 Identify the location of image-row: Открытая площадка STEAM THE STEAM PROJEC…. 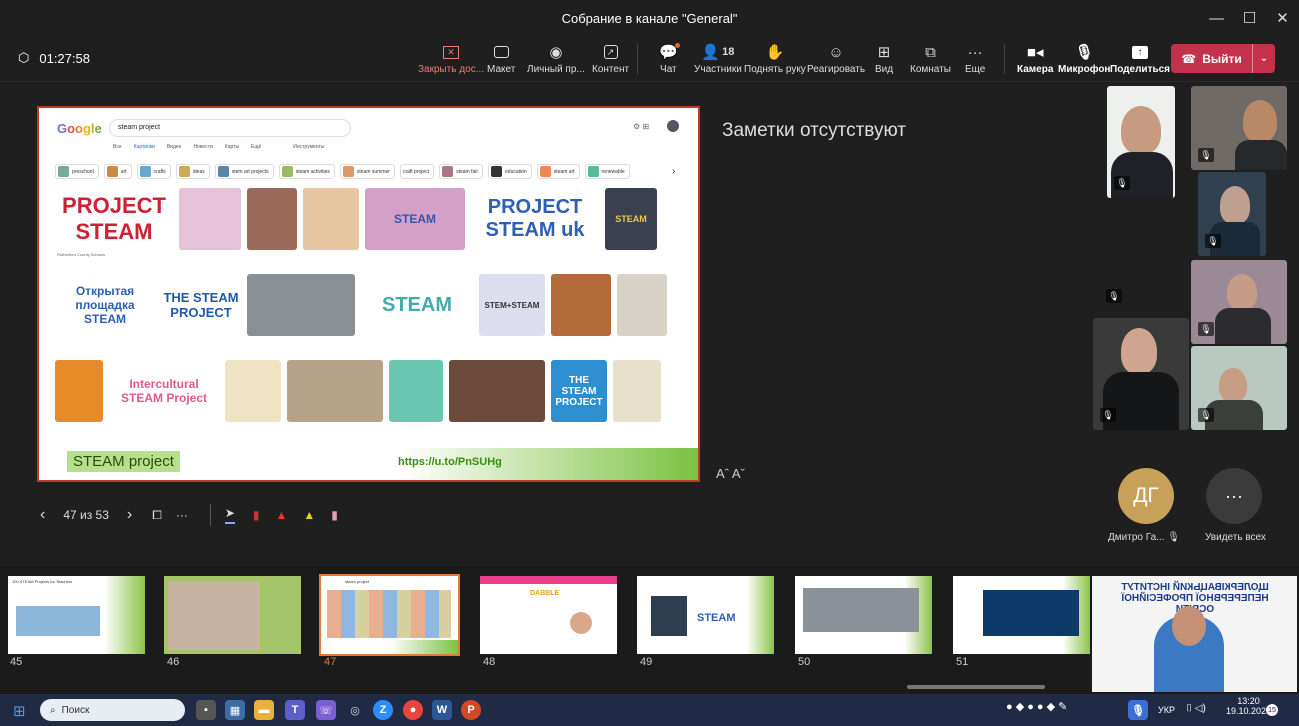
(361, 305).